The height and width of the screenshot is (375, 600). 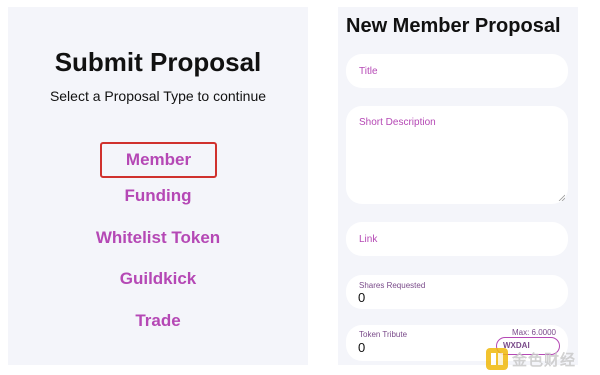 I want to click on form-title: New Member Proposal, so click(x=453, y=26).